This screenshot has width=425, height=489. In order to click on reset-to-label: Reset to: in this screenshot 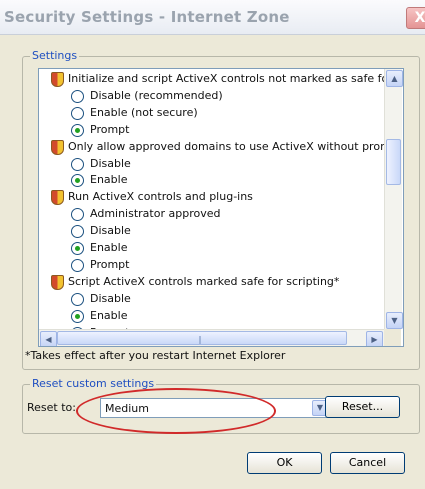, I will do `click(51, 407)`.